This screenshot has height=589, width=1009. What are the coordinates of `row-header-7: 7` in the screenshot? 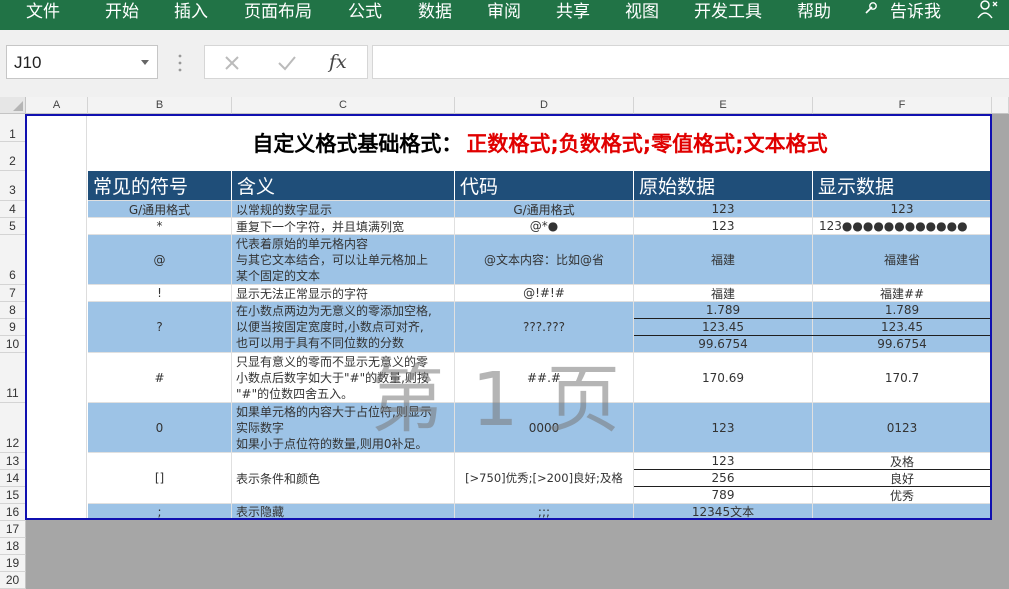 It's located at (13, 293).